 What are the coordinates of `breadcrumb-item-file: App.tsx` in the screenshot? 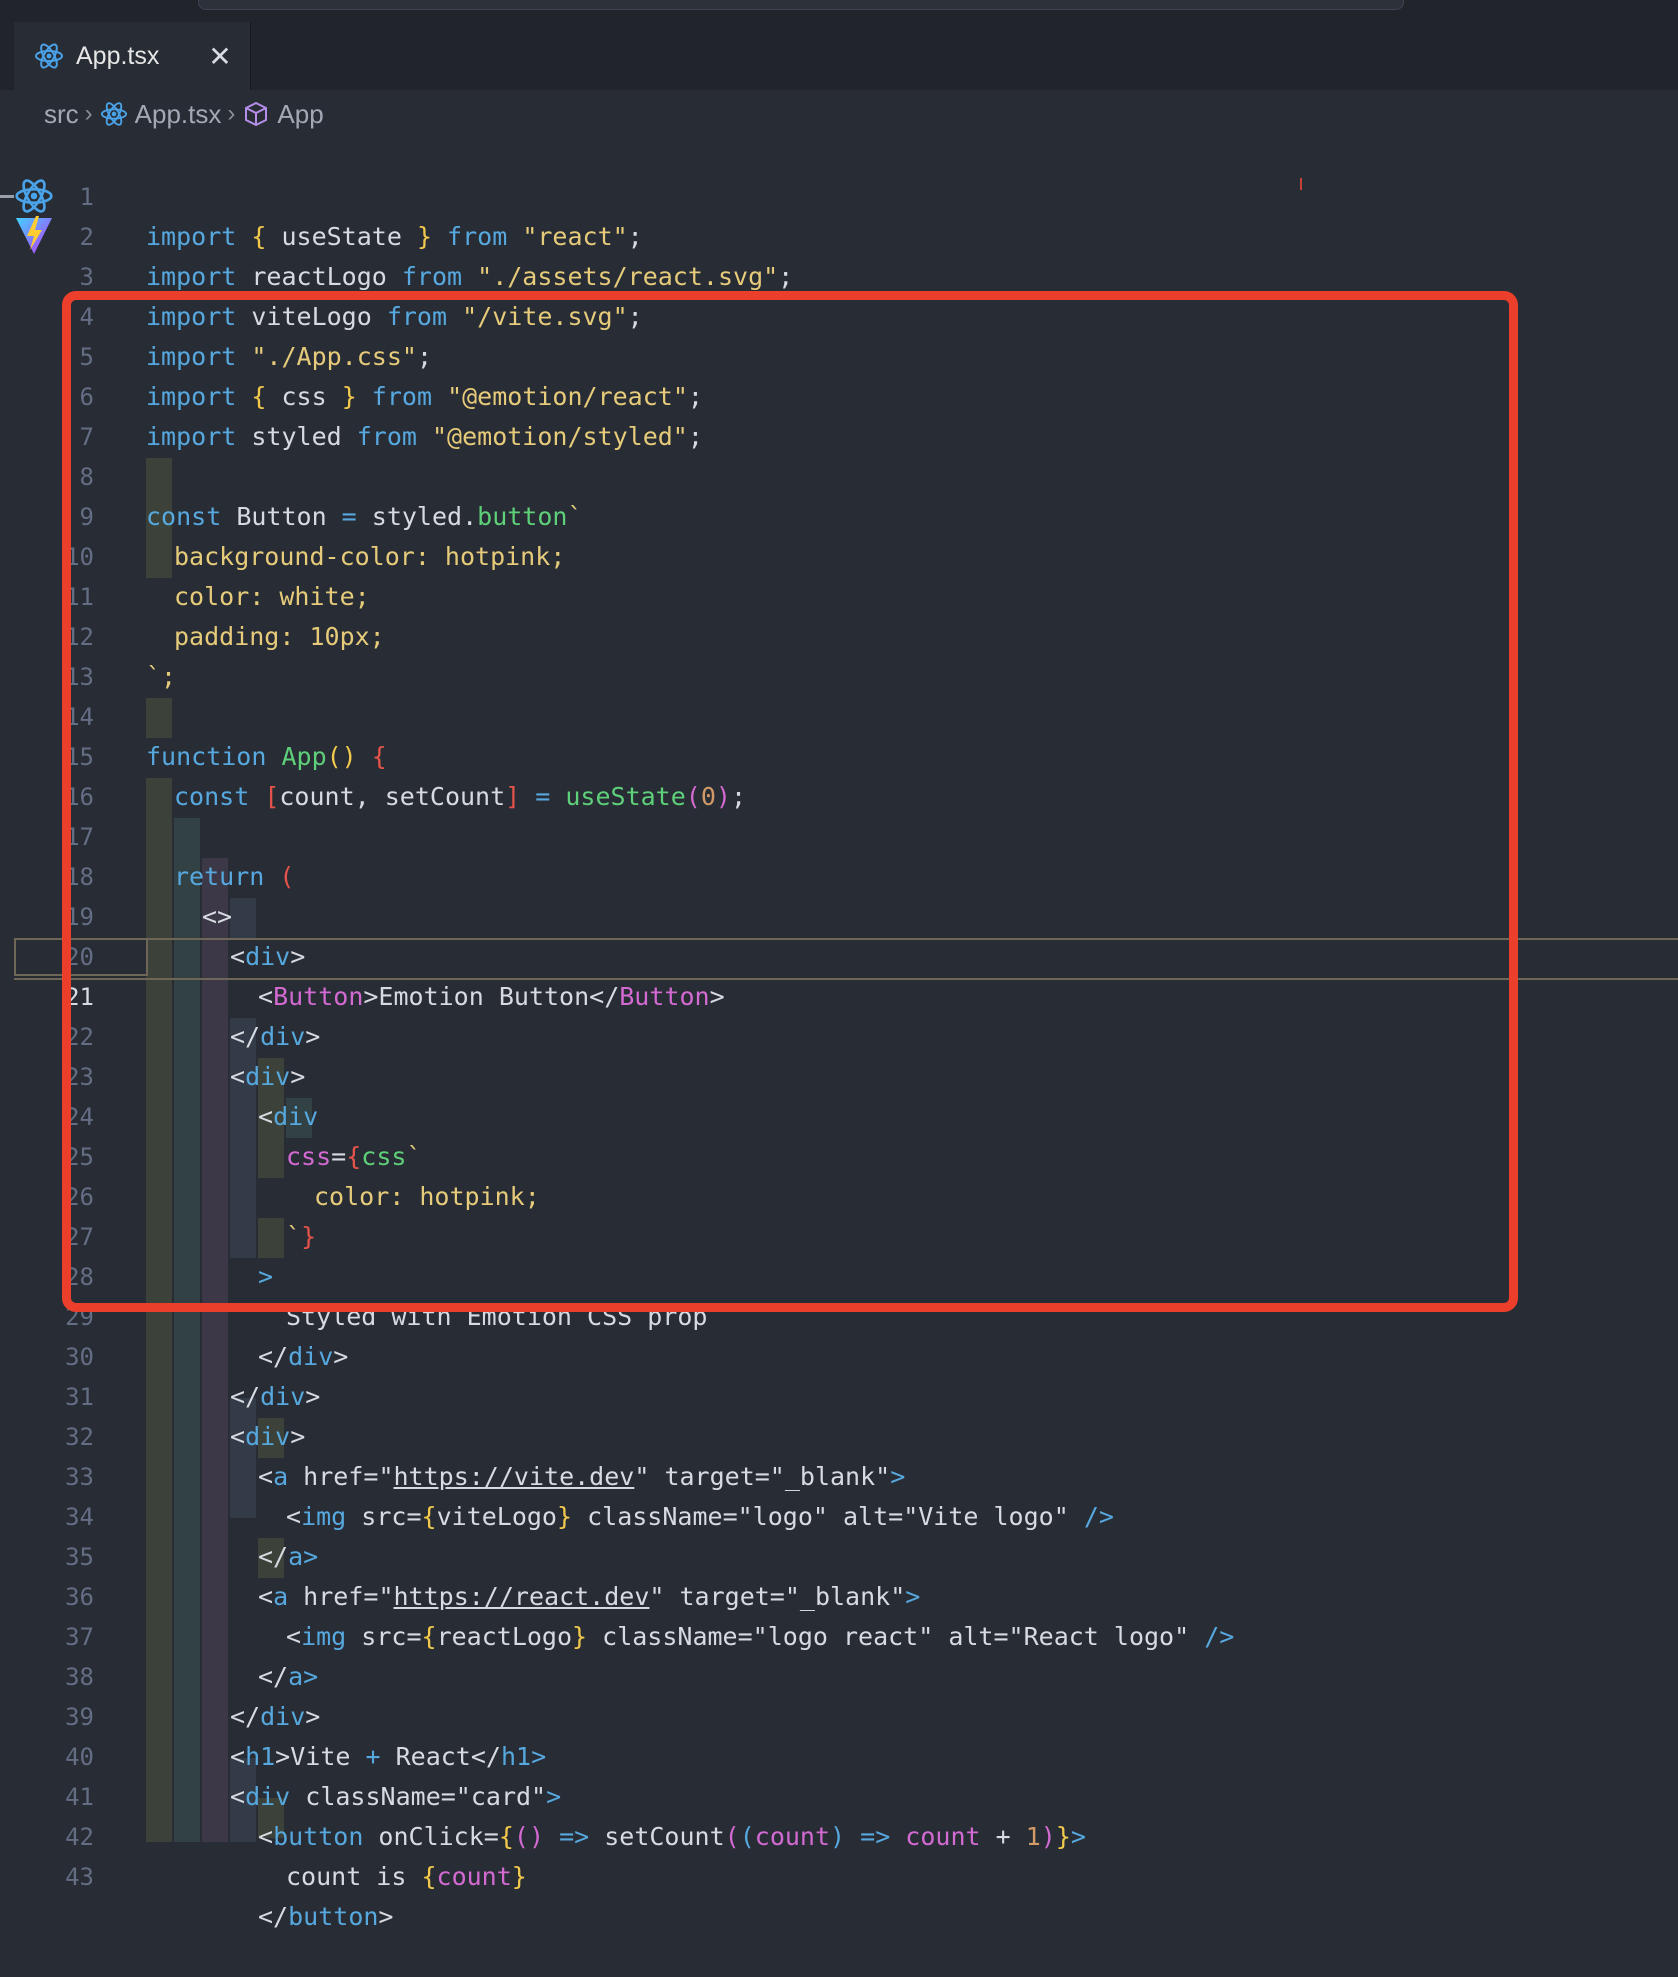 It's located at (178, 114).